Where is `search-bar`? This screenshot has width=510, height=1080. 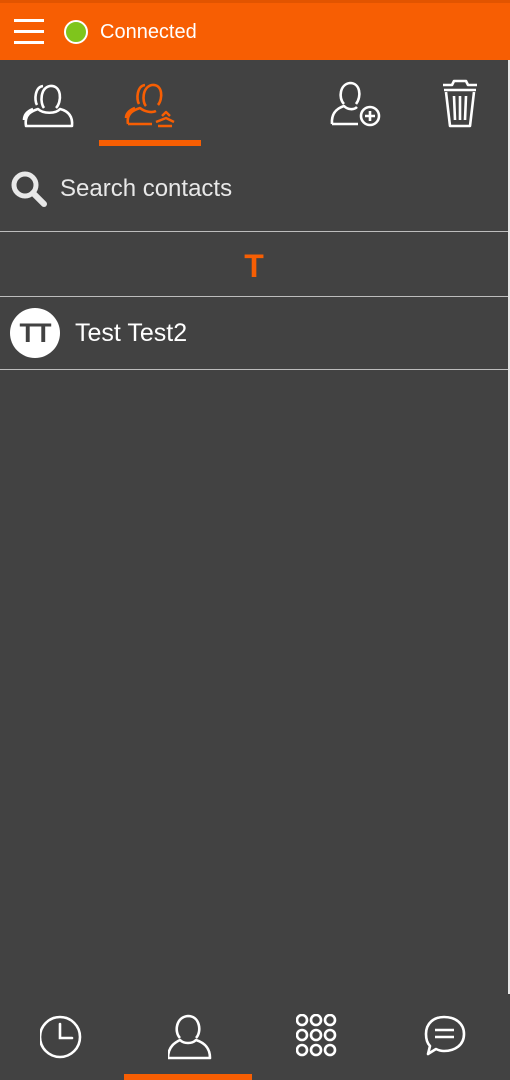 search-bar is located at coordinates (254, 192).